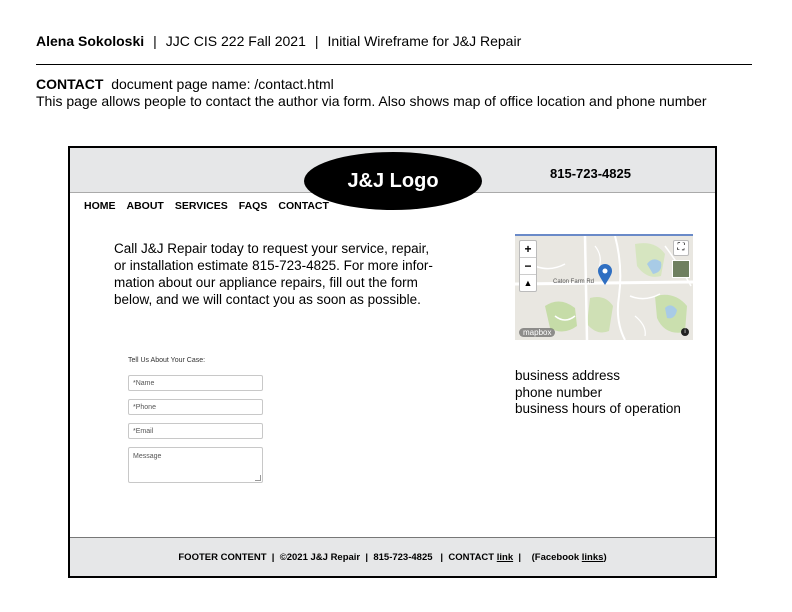 The image size is (792, 612). What do you see at coordinates (222, 84) in the screenshot?
I see `page-name: document page name: /contact.html` at bounding box center [222, 84].